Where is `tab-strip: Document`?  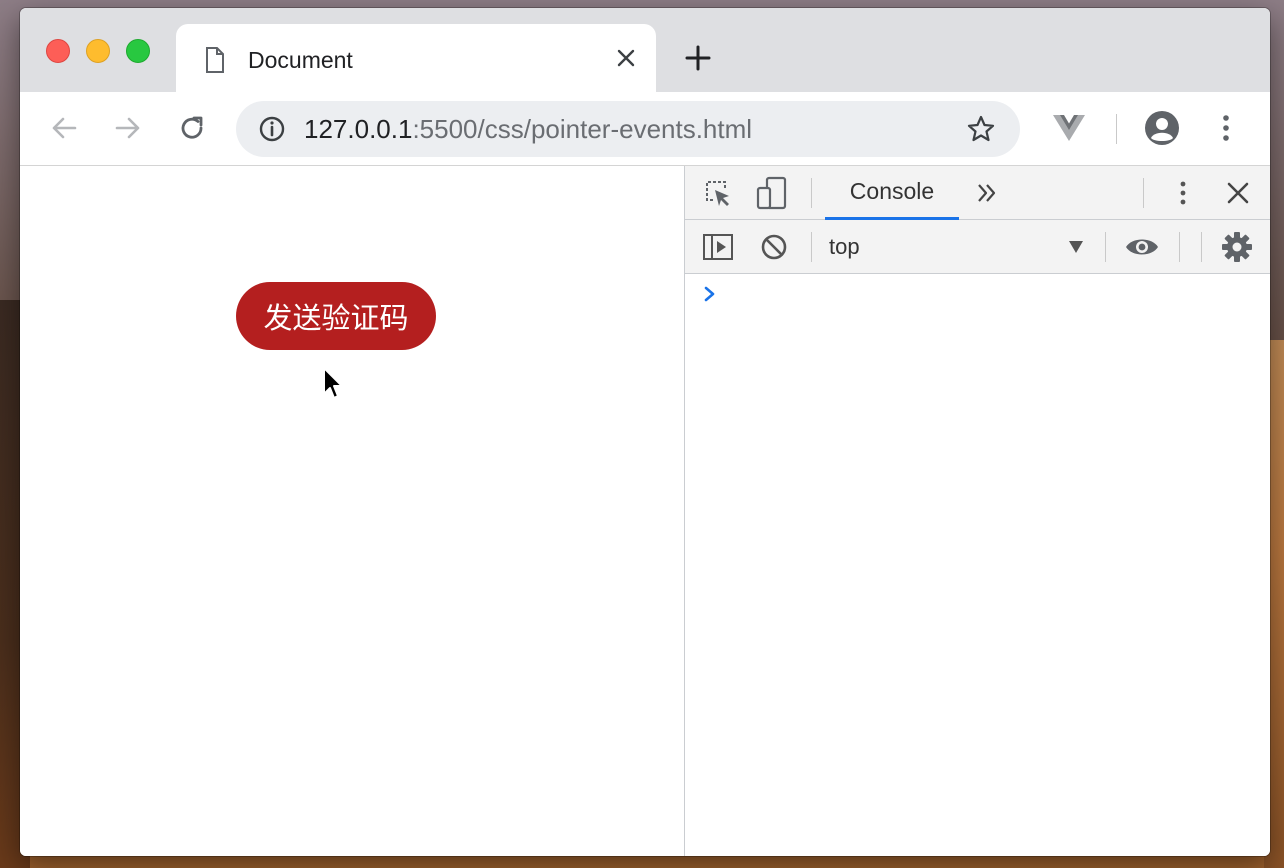
tab-strip: Document is located at coordinates (645, 50).